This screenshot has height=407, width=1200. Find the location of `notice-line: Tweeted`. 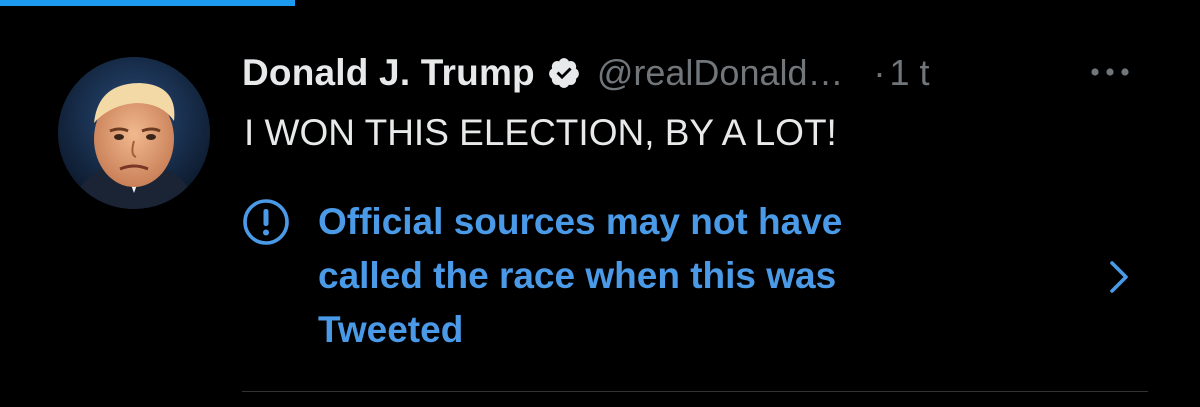

notice-line: Tweeted is located at coordinates (391, 329).